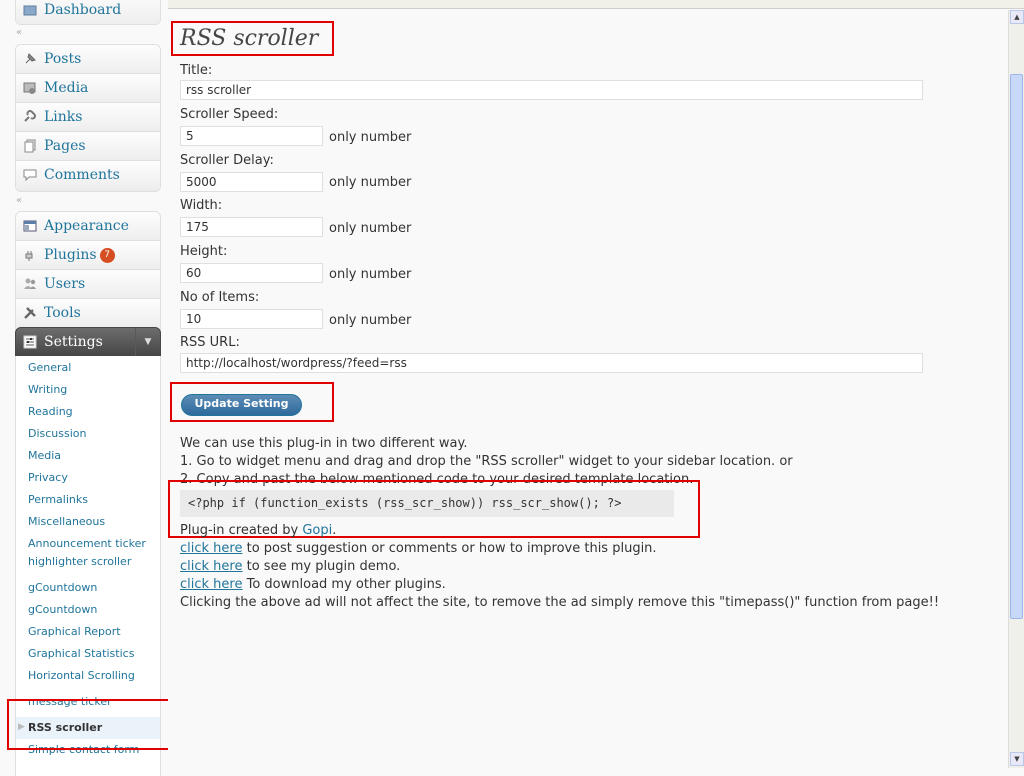 The height and width of the screenshot is (776, 1024). I want to click on download-click-here-link: click here, so click(211, 584).